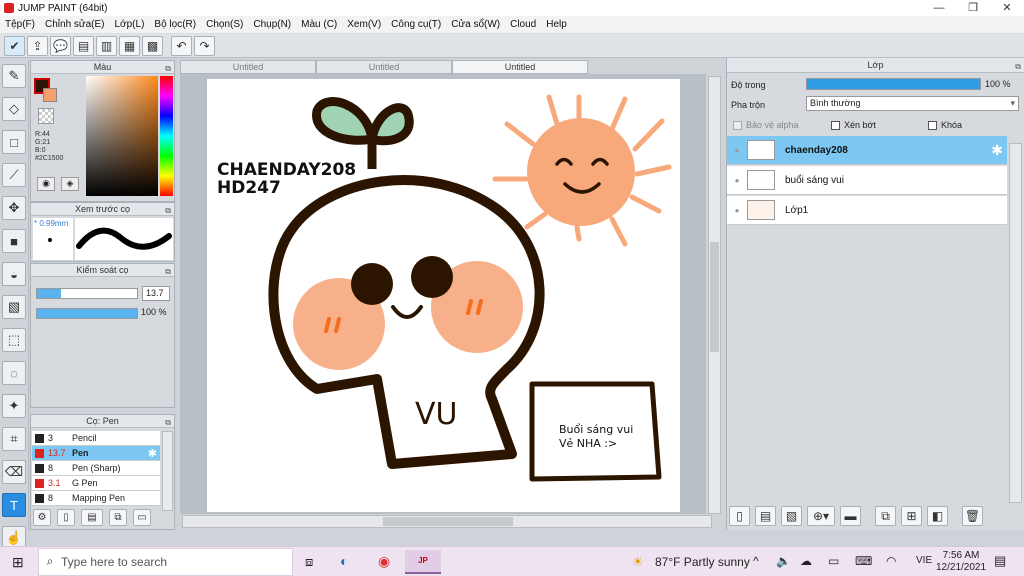  What do you see at coordinates (224, 24) in the screenshot?
I see `menu-select: Chọn(S)` at bounding box center [224, 24].